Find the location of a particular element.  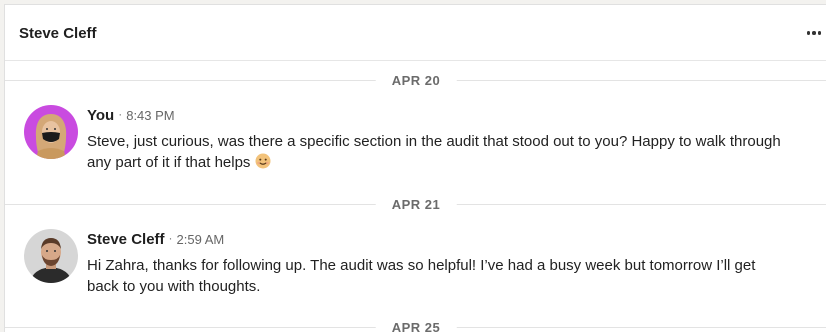

smiling-face-emoji-icon is located at coordinates (263, 164).